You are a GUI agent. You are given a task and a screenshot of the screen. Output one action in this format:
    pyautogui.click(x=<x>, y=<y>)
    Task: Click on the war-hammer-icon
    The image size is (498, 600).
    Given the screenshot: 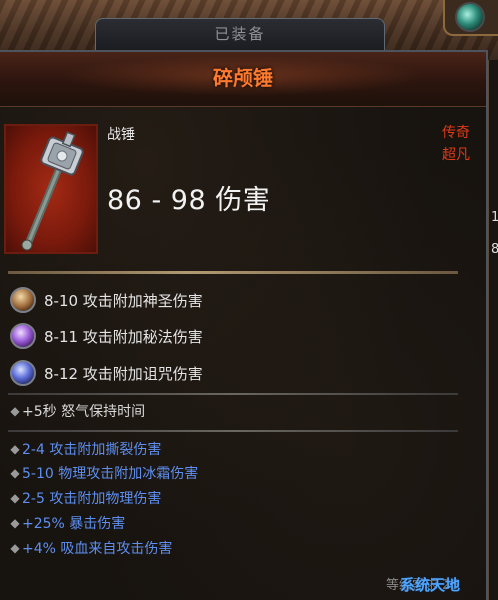 What is the action you would take?
    pyautogui.click(x=52, y=191)
    